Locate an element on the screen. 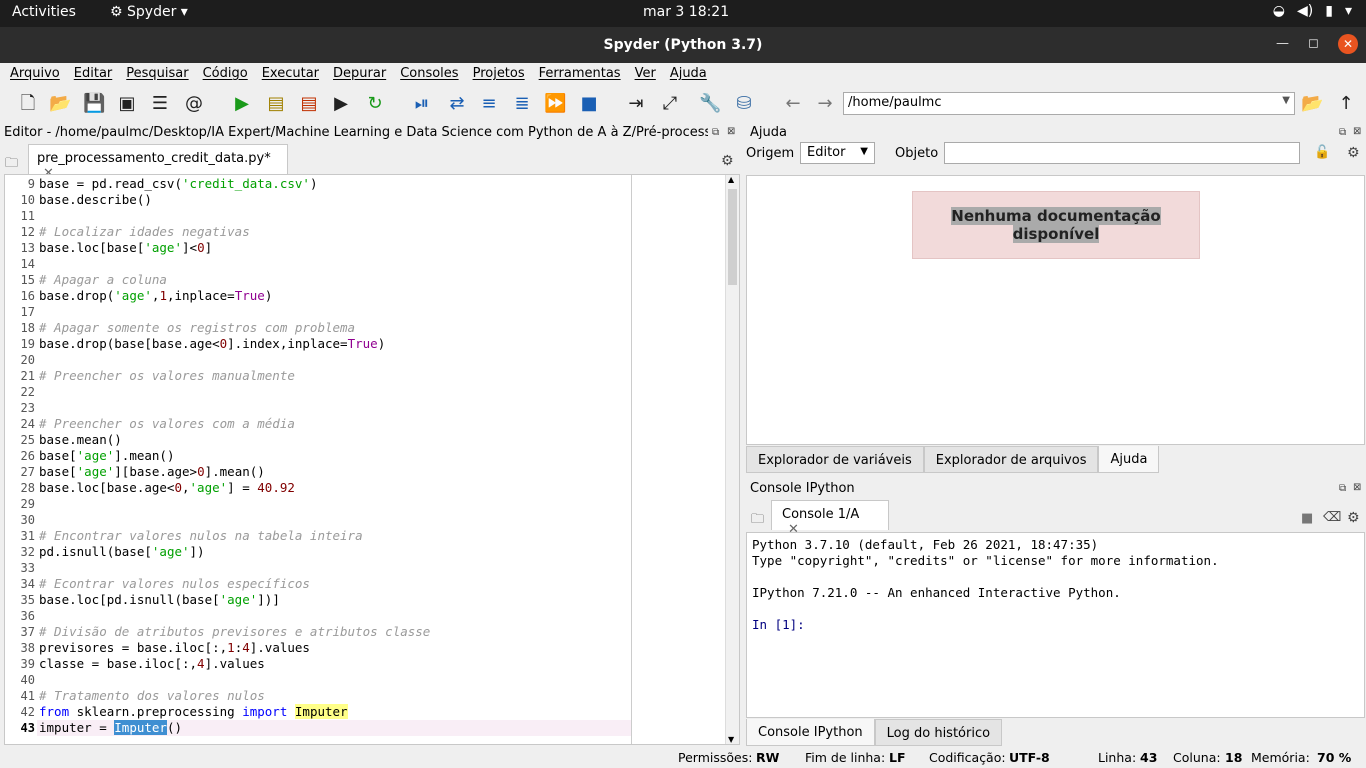  encoding-value: UTF-8 is located at coordinates (1029, 757).